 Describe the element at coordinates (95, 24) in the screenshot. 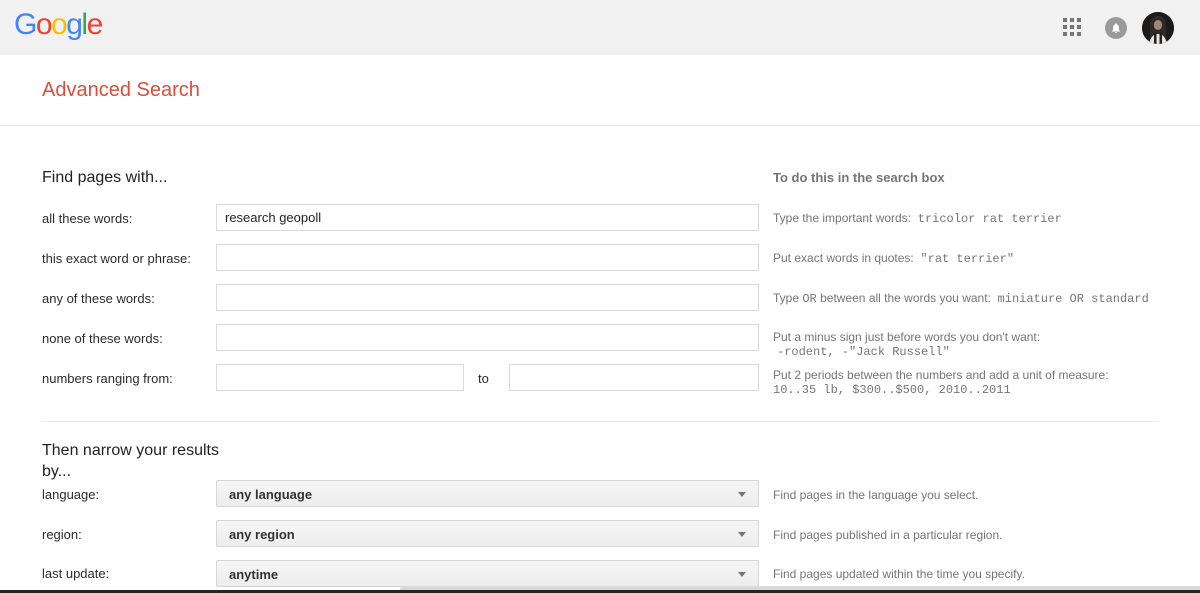

I see `logo-letter: e` at that location.